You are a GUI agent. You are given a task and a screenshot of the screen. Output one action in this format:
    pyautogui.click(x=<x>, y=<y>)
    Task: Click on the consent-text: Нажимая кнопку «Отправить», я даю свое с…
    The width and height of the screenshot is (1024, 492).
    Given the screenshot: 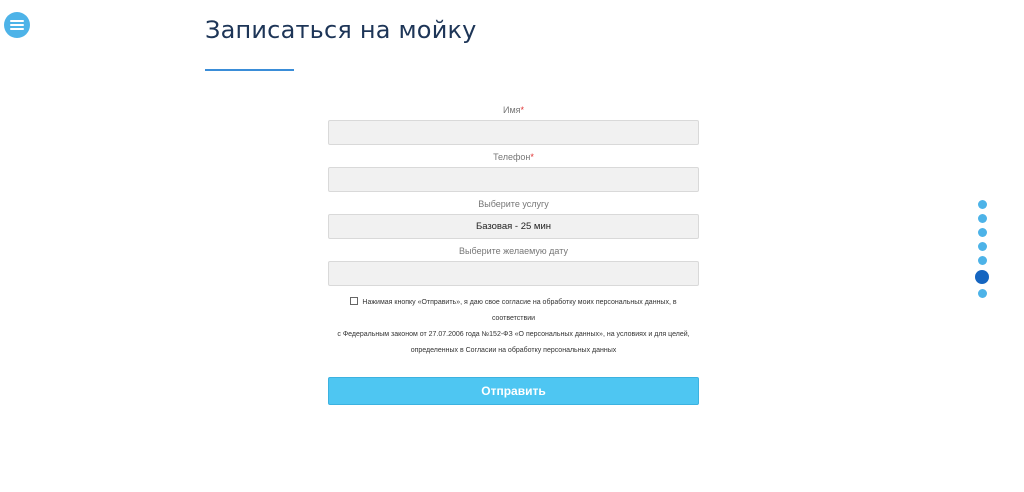 What is the action you would take?
    pyautogui.click(x=513, y=327)
    